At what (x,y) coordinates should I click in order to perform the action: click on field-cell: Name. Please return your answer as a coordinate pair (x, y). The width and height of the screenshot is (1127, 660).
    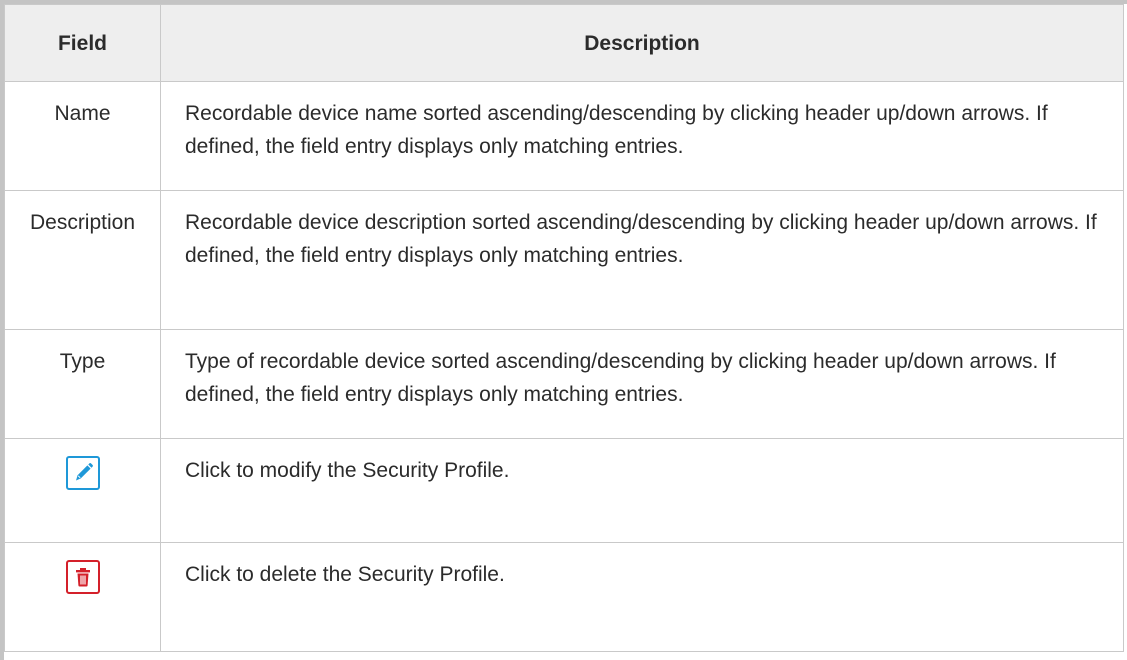
    Looking at the image, I should click on (82, 136).